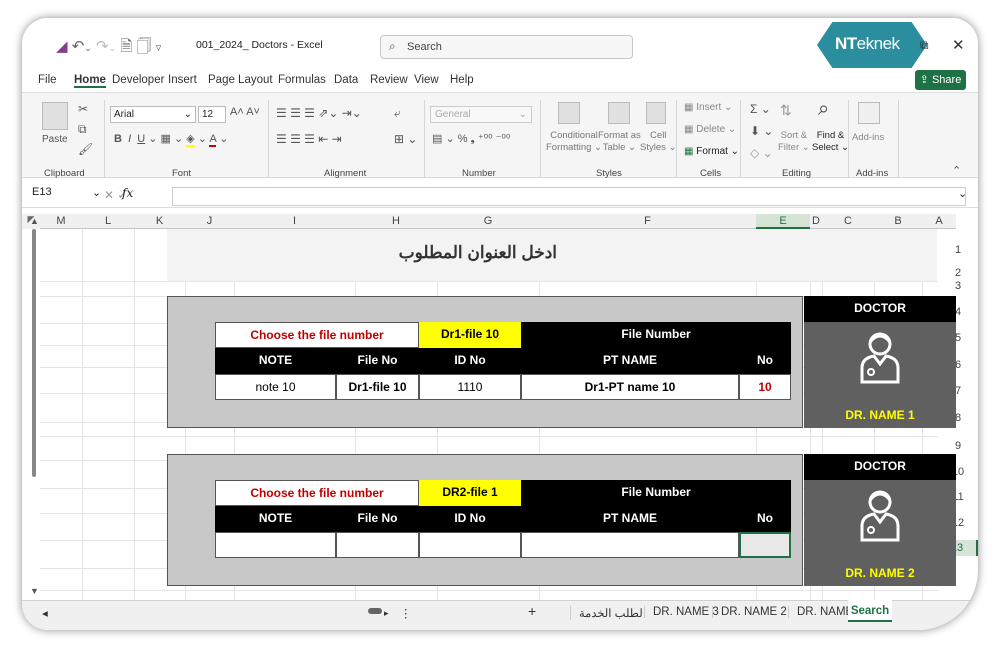 This screenshot has width=1000, height=647. I want to click on column-header-f: F, so click(647, 221).